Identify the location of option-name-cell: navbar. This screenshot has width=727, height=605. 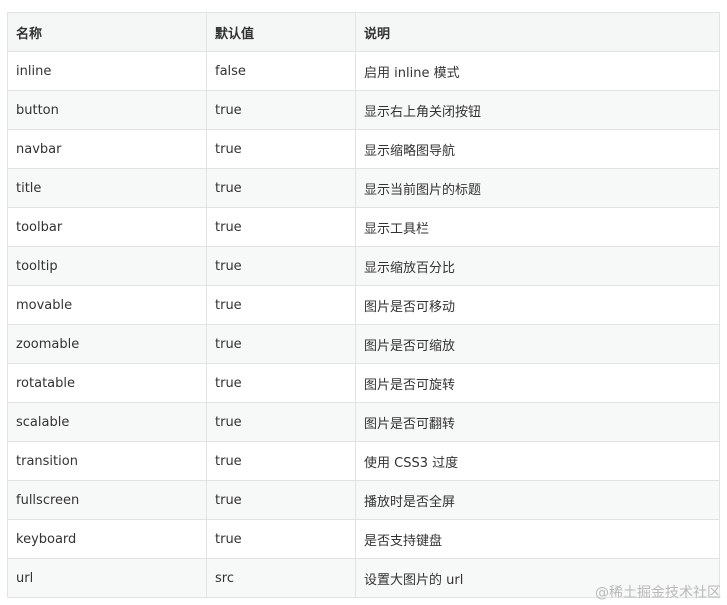
(107, 149).